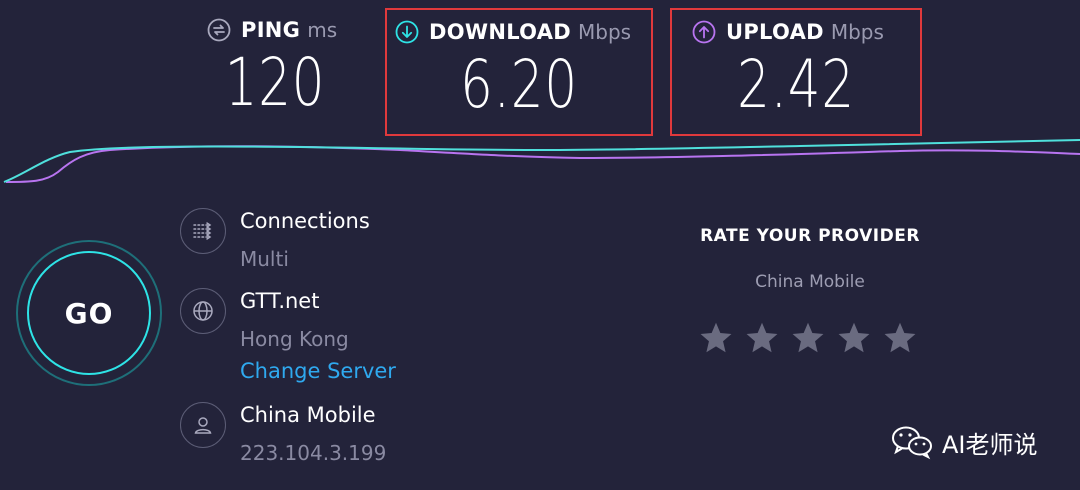  What do you see at coordinates (264, 259) in the screenshot?
I see `connections-value: Multi` at bounding box center [264, 259].